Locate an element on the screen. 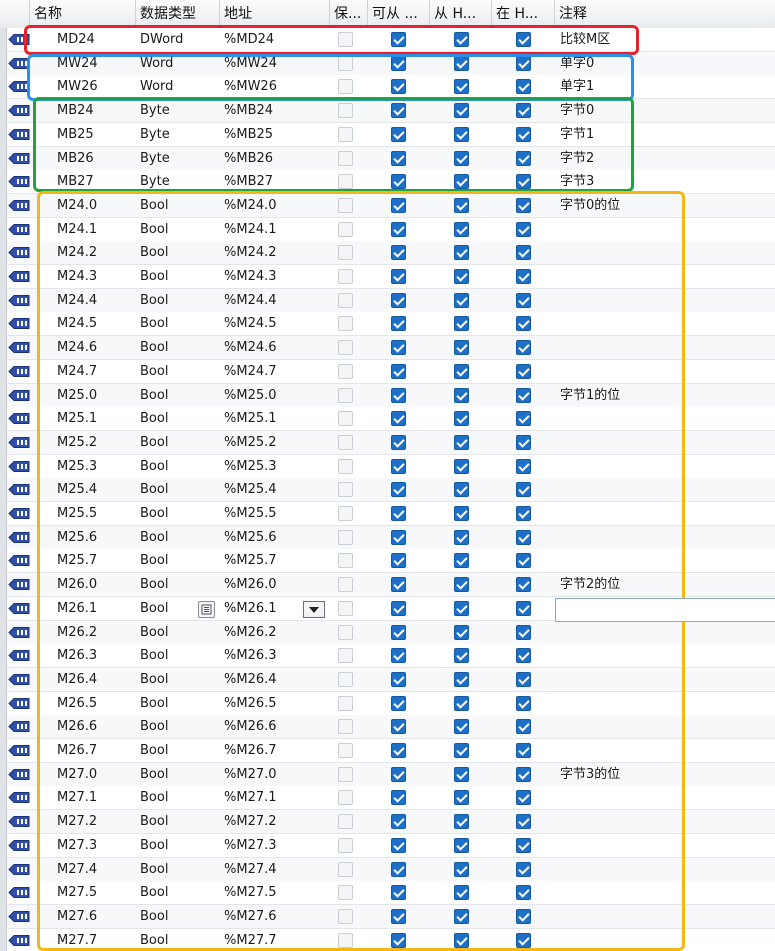 The width and height of the screenshot is (775, 951). tag-name: M25.4 is located at coordinates (96, 489).